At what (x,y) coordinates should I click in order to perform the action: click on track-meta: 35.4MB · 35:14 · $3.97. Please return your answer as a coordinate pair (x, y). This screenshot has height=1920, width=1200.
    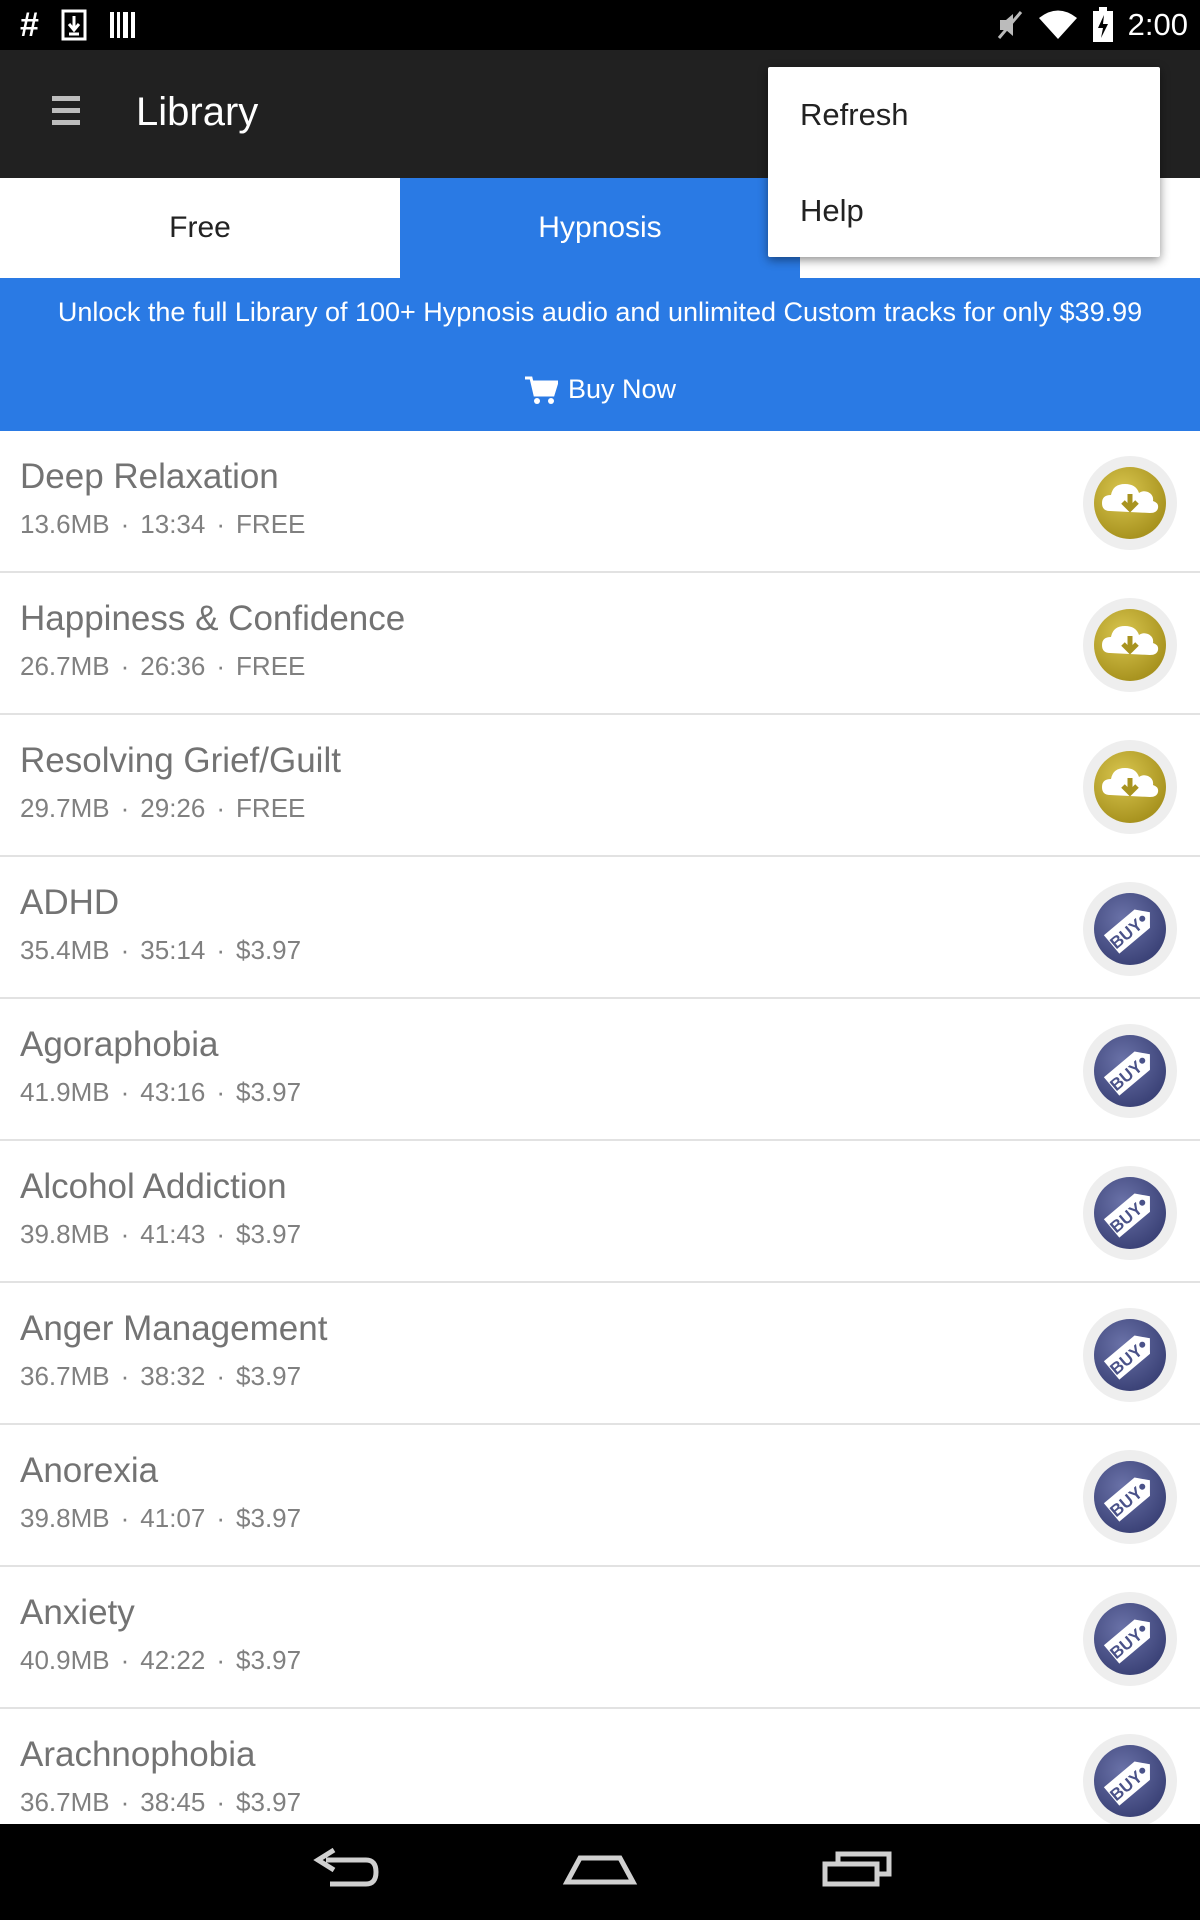
    Looking at the image, I should click on (161, 950).